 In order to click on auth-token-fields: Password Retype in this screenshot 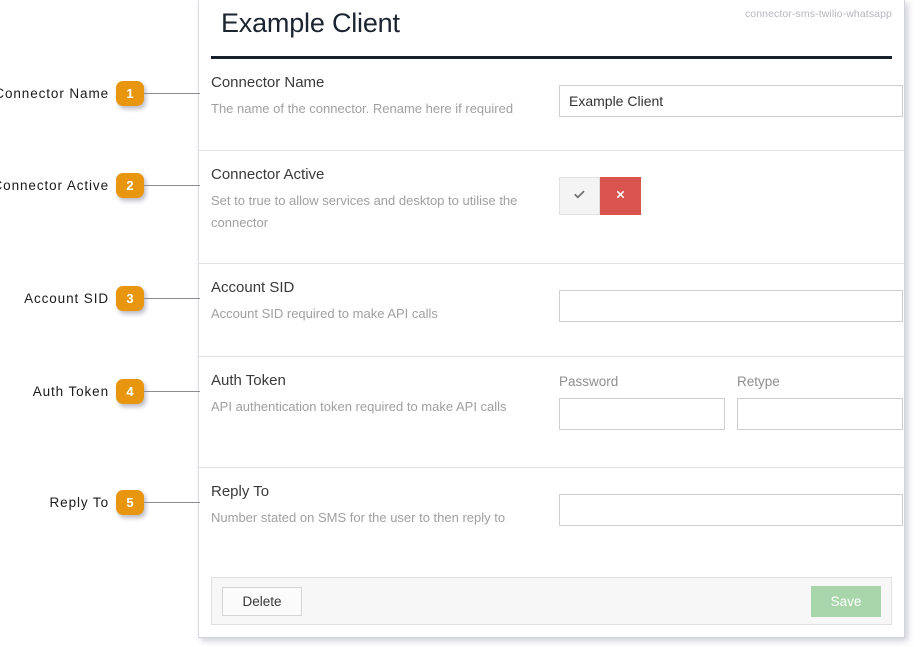, I will do `click(731, 402)`.